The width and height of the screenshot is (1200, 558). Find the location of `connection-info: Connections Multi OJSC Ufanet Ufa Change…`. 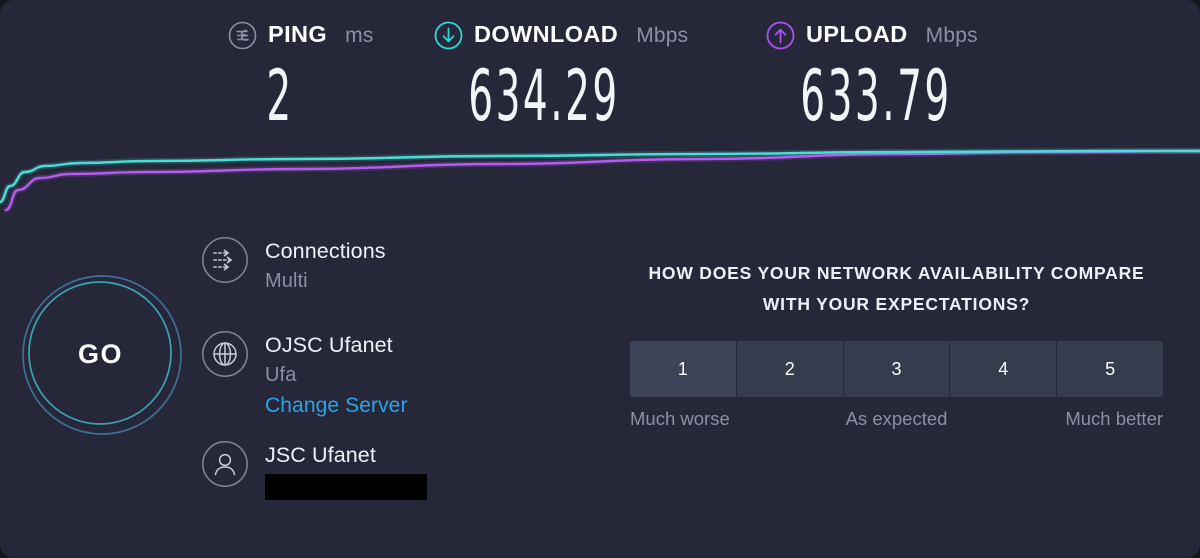

connection-info: Connections Multi OJSC Ufanet Ufa Change… is located at coordinates (351, 368).